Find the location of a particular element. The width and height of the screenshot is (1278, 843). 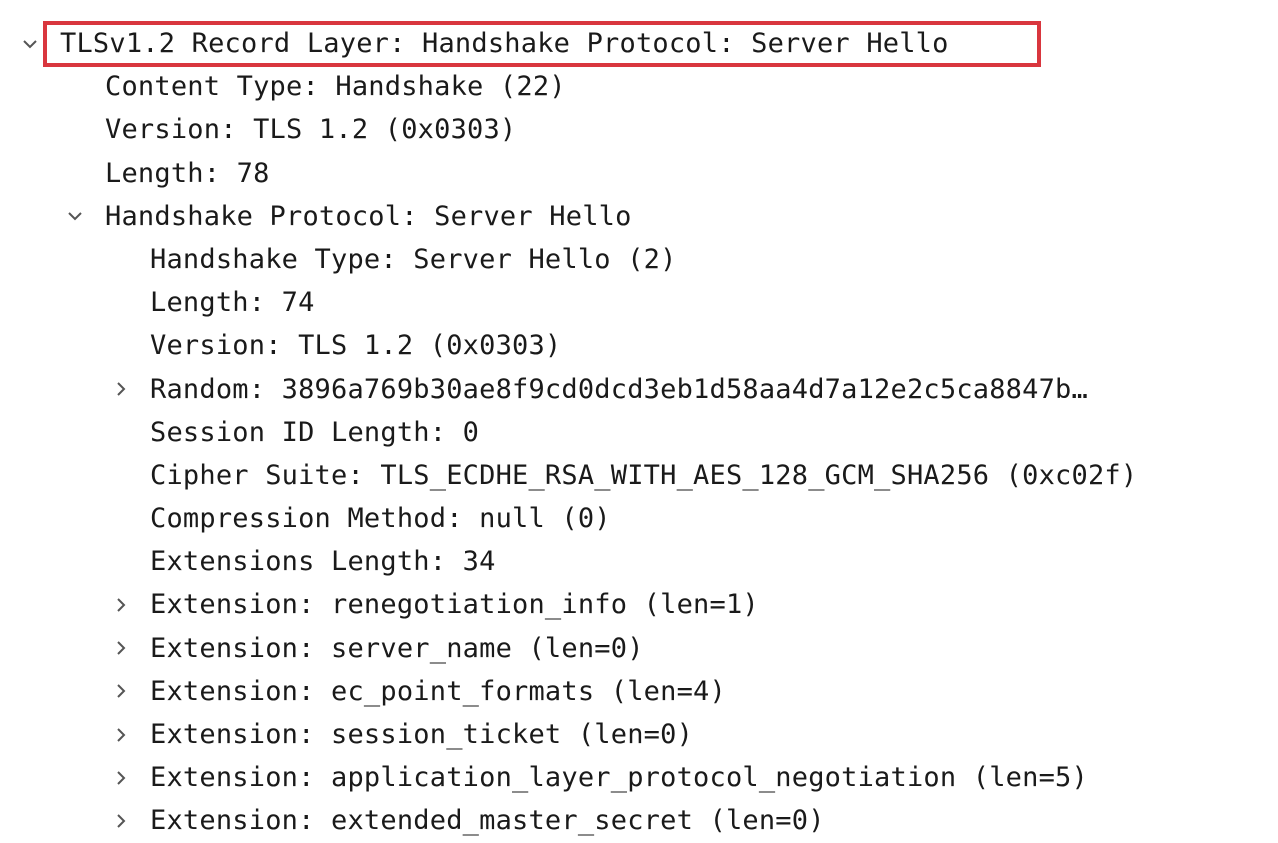

tree-item-label: Length: 78 is located at coordinates (187, 173).